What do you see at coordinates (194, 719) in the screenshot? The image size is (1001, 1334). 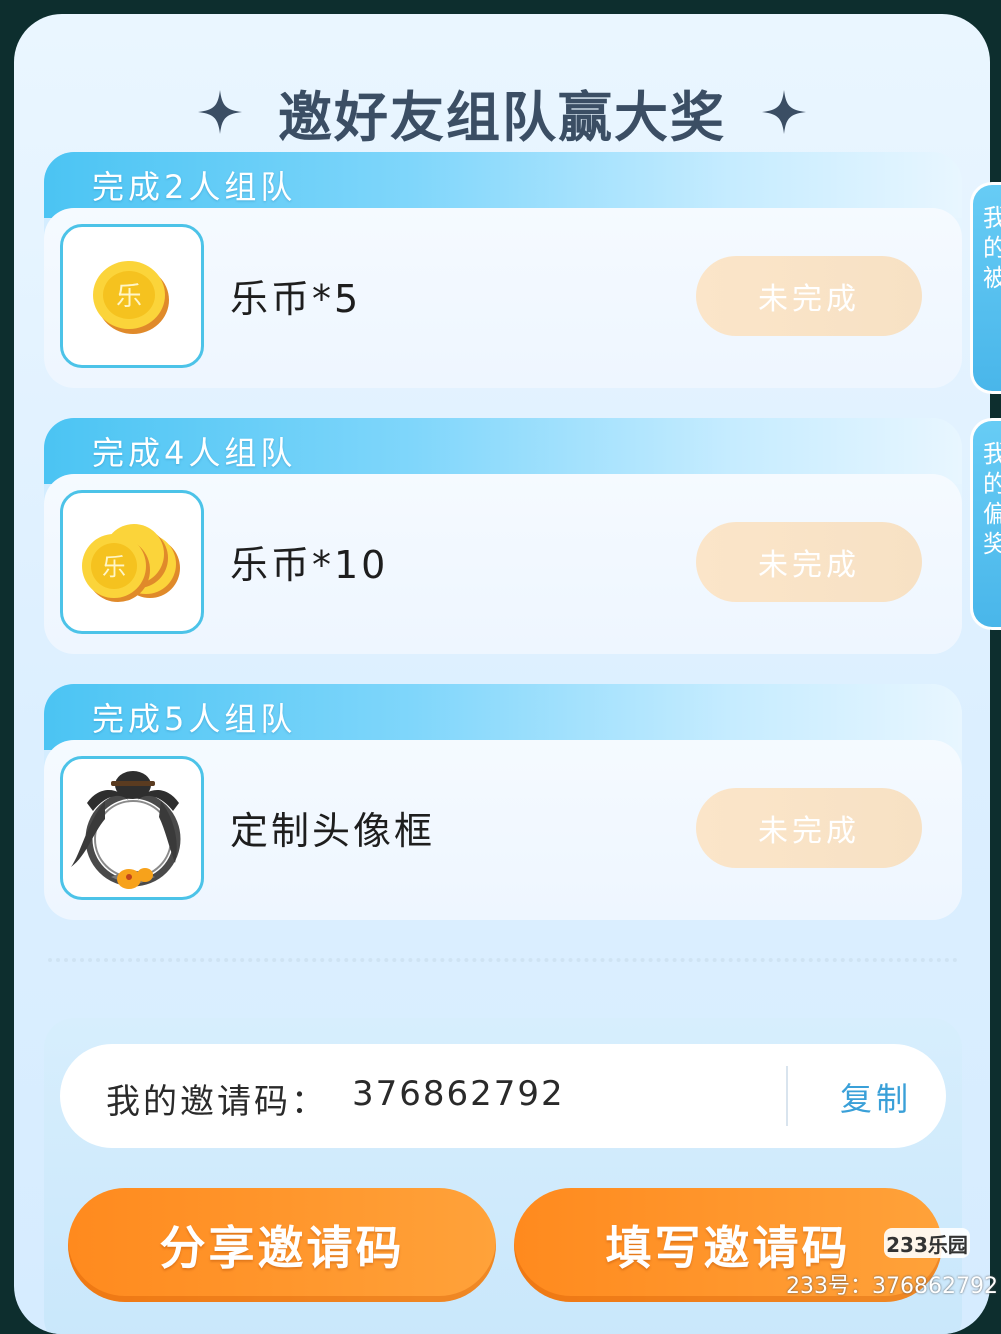 I see `tier-condition: 完成5人组队` at bounding box center [194, 719].